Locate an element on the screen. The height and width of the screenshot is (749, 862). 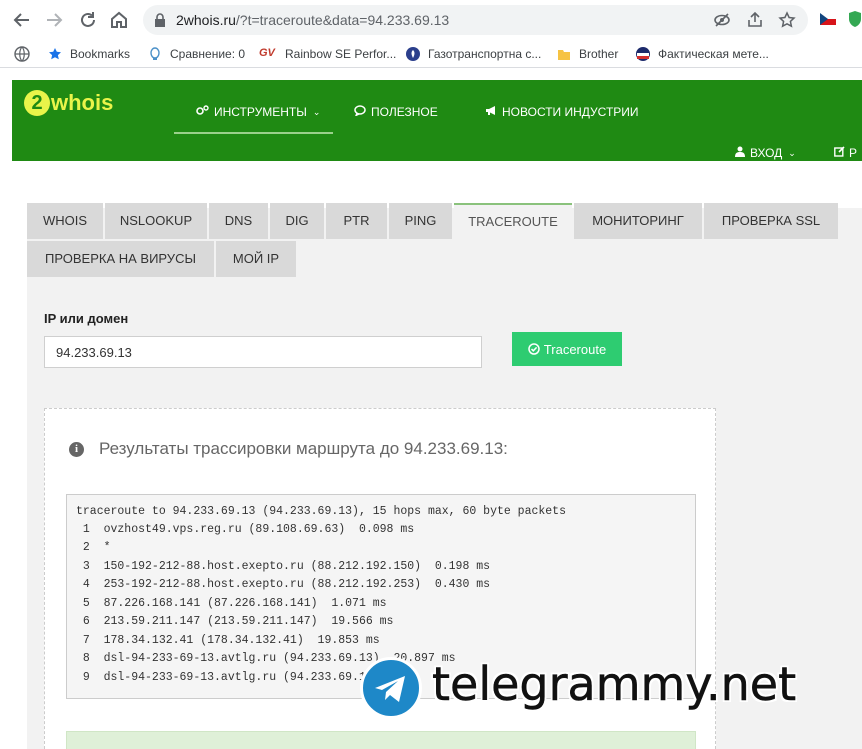
czech-flag-icon is located at coordinates (829, 19).